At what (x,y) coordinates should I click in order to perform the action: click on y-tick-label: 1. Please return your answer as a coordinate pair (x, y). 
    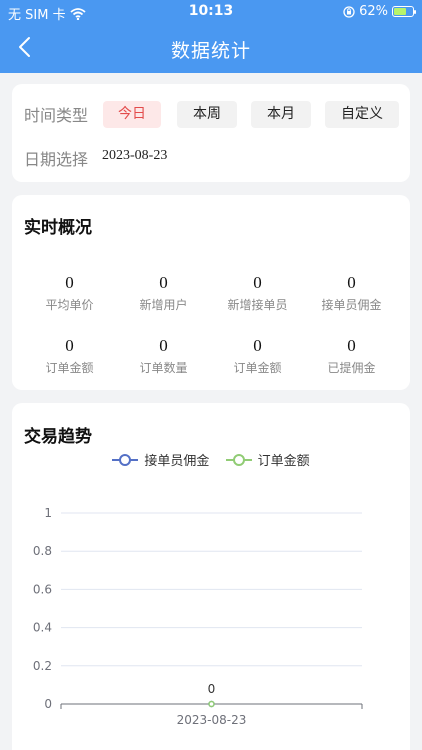
    Looking at the image, I should click on (48, 513).